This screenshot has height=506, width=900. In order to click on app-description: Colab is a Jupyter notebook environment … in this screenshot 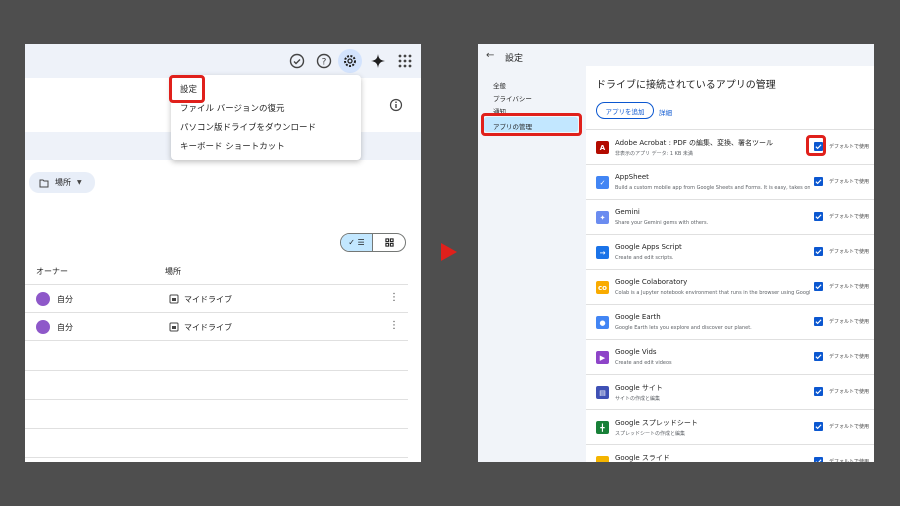, I will do `click(712, 293)`.